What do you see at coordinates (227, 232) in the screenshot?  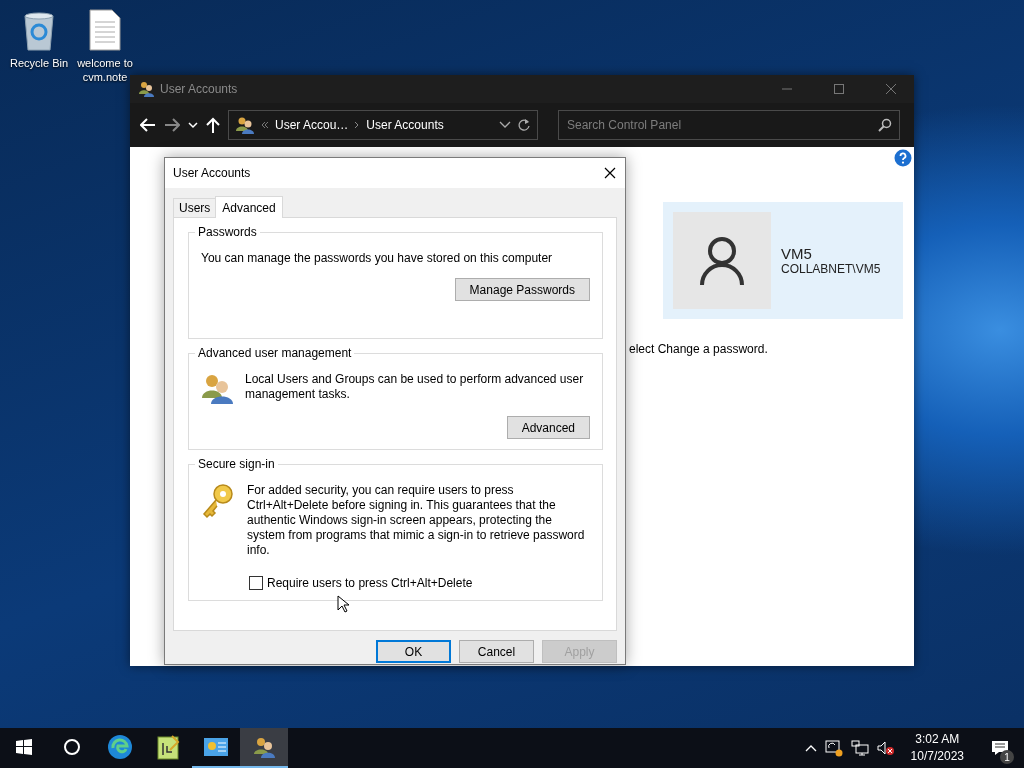 I see `group-title: Passwords` at bounding box center [227, 232].